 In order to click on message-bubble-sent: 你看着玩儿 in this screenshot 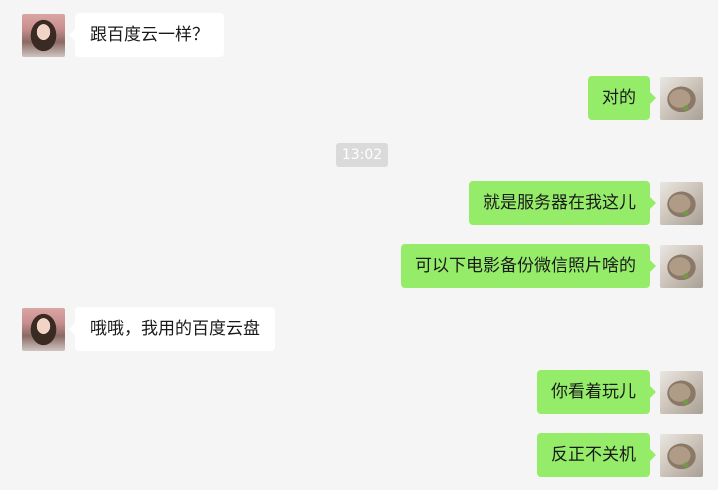, I will do `click(596, 392)`.